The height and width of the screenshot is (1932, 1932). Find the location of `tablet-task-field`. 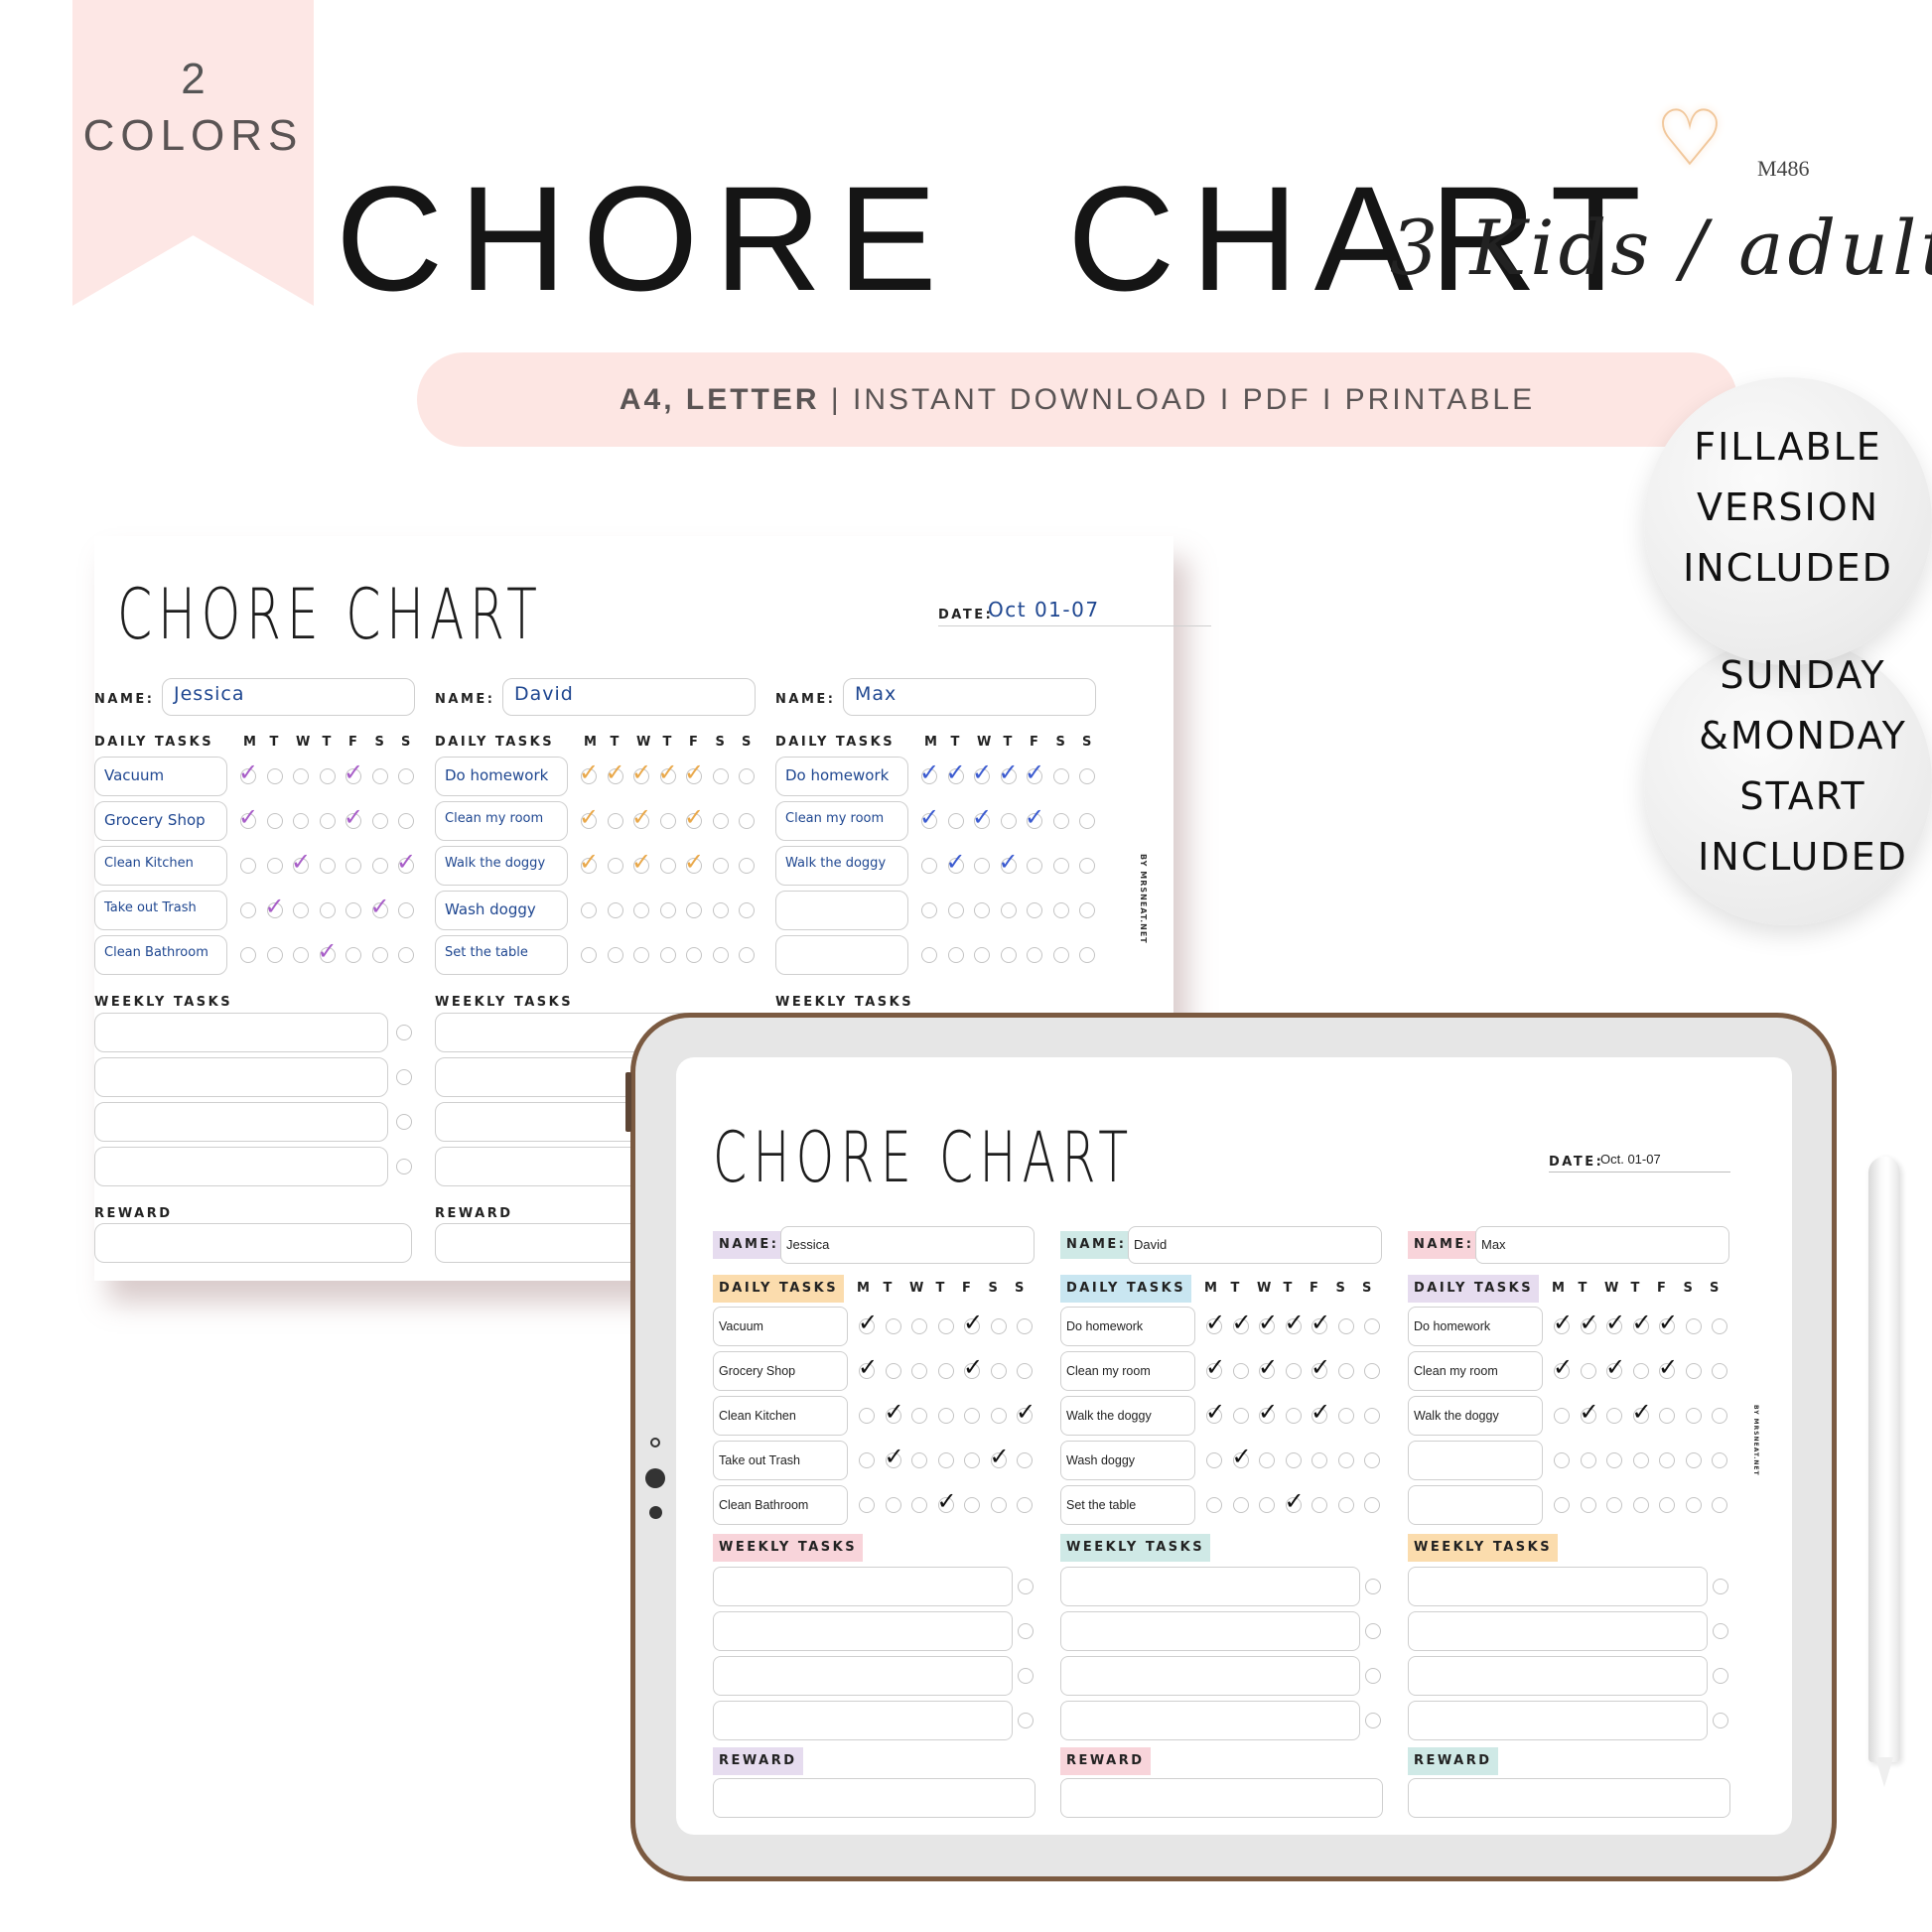

tablet-task-field is located at coordinates (1475, 1505).